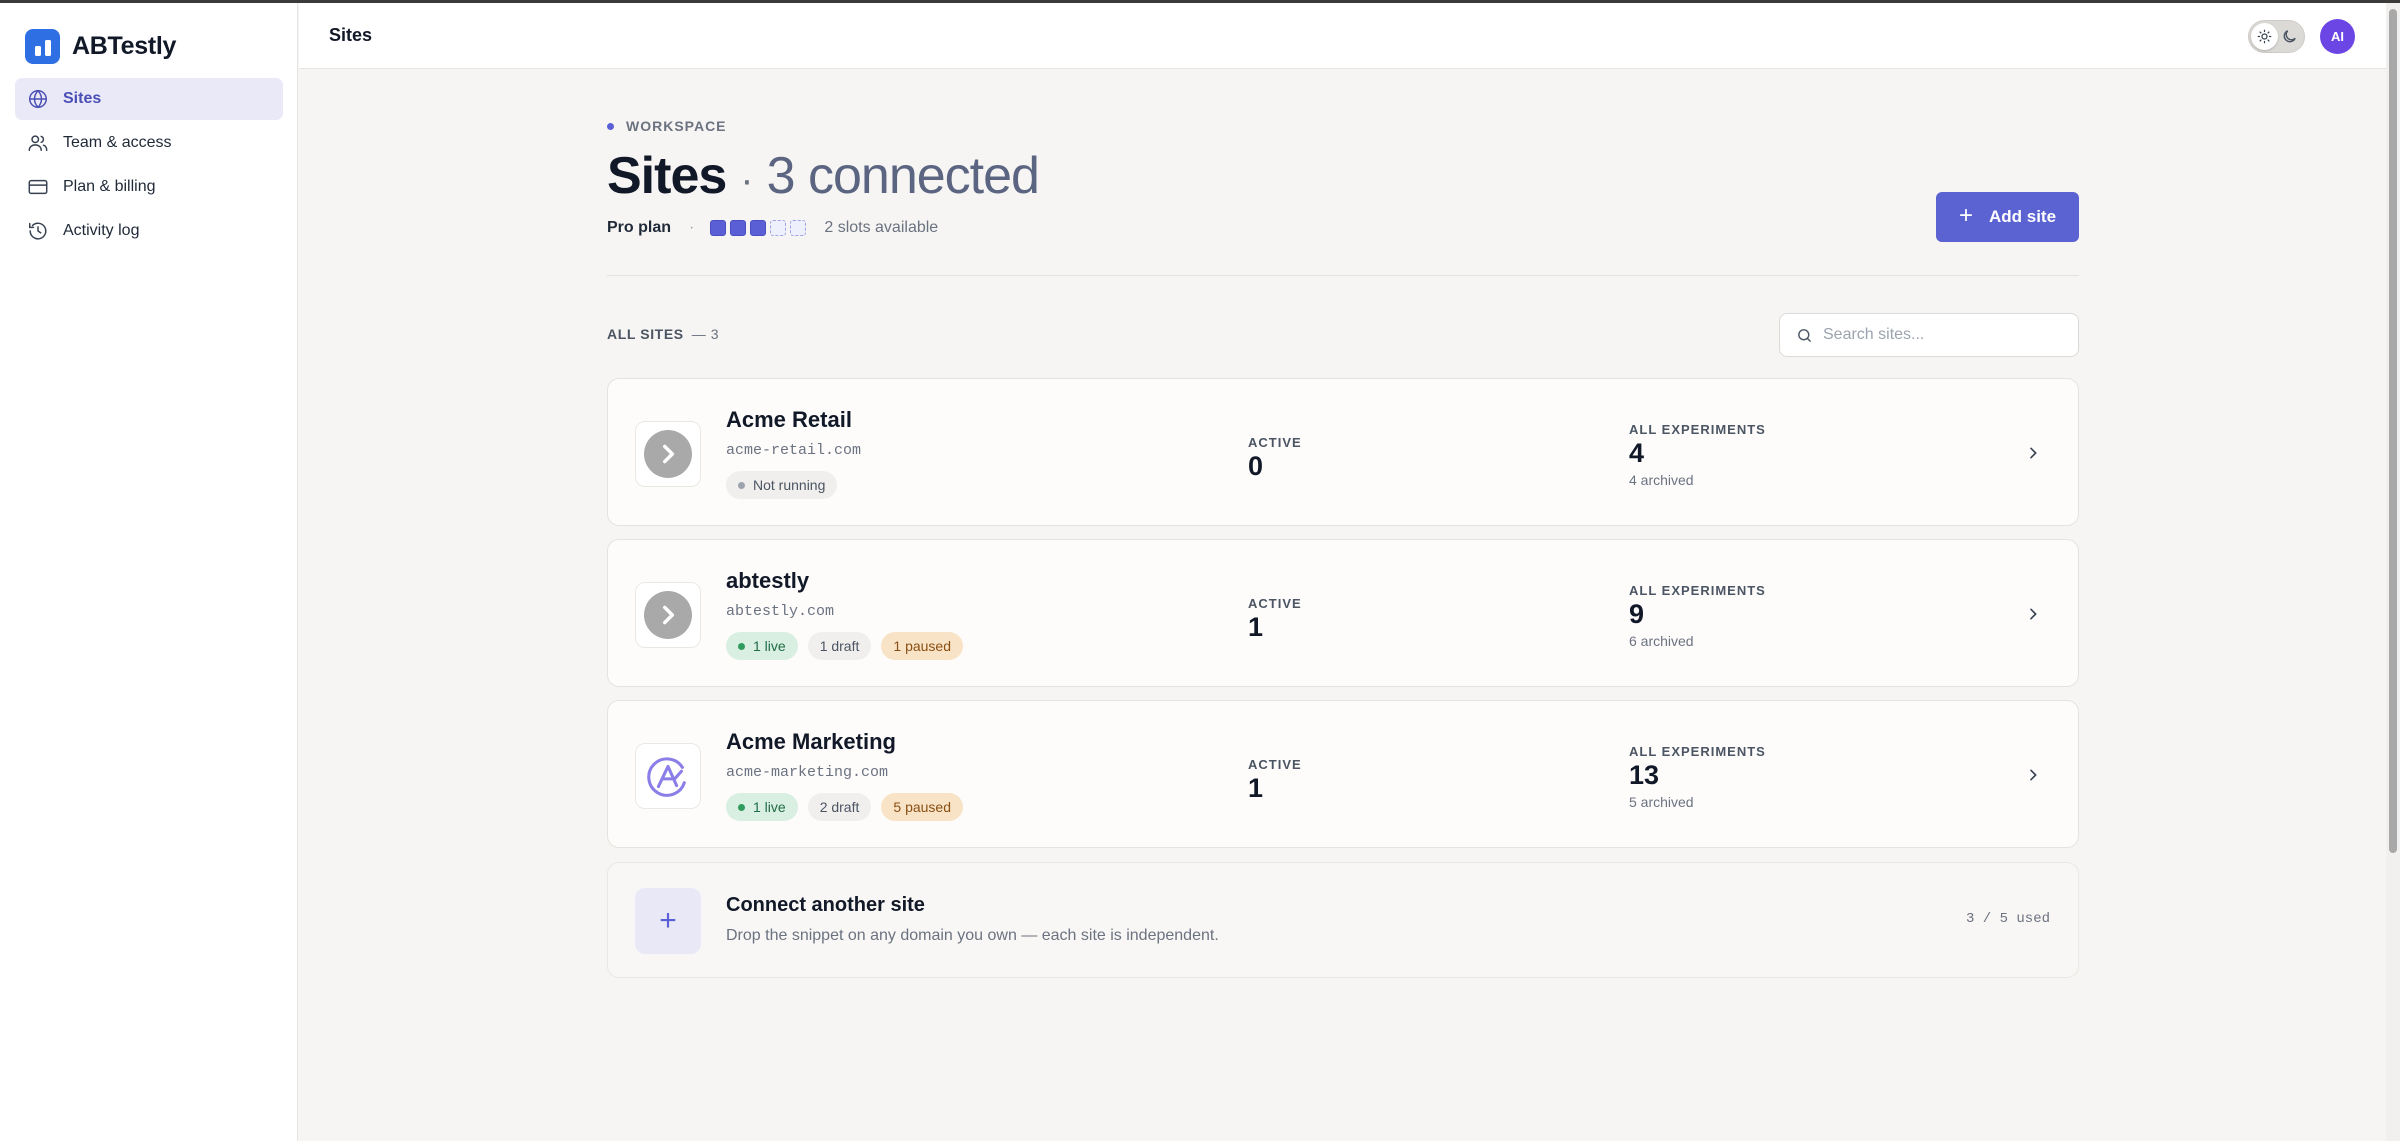 The width and height of the screenshot is (2400, 1141). I want to click on badge-text: 1 draft, so click(839, 646).